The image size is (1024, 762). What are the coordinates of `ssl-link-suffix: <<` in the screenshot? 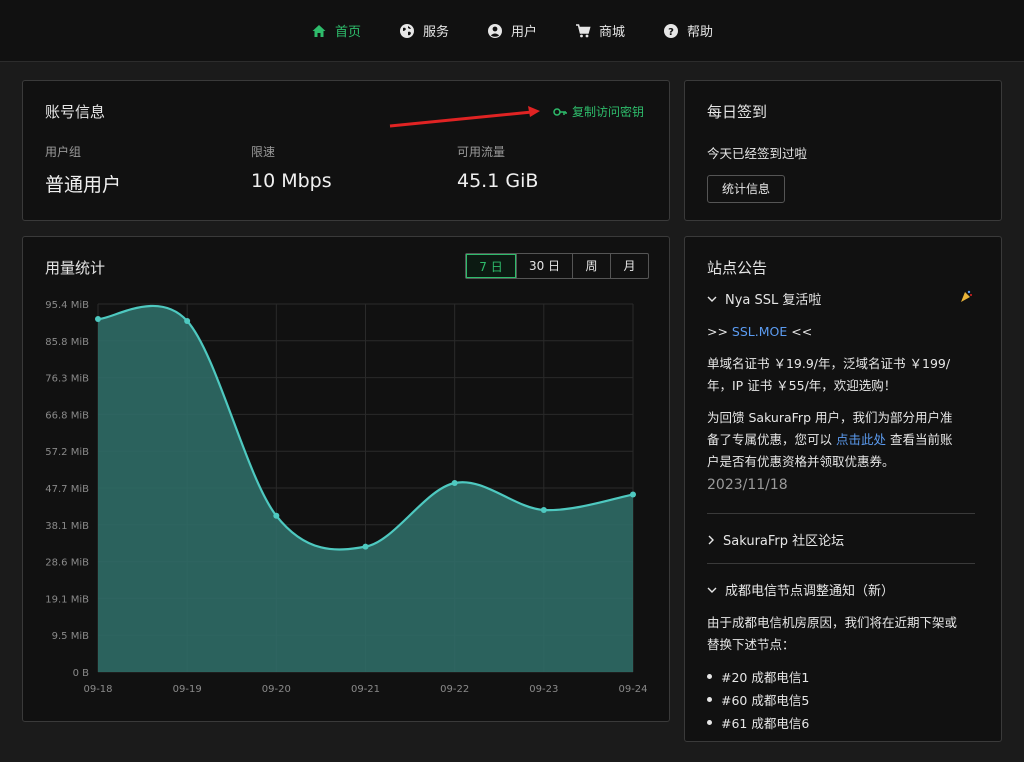 It's located at (800, 331).